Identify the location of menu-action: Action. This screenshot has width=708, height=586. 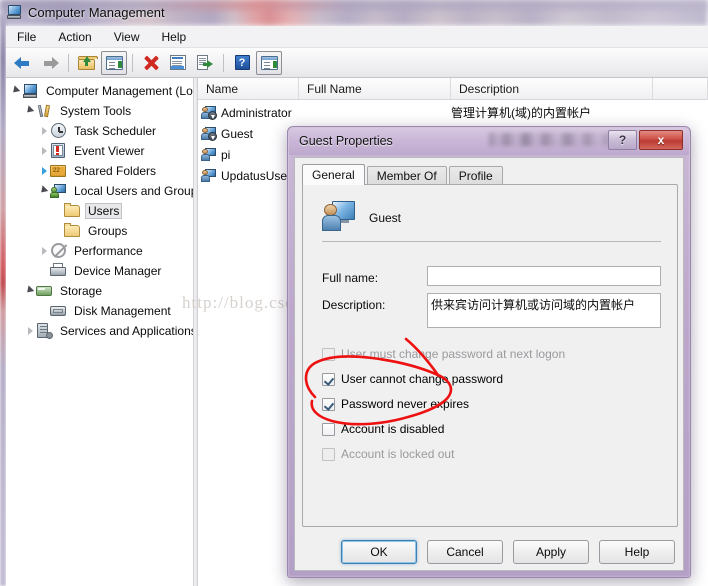
(74, 37).